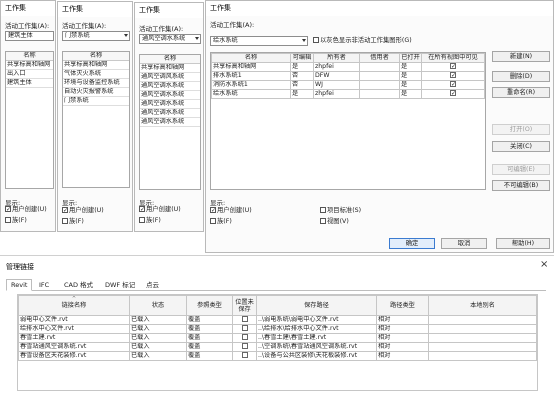 Image resolution: width=554 pixels, height=393 pixels. What do you see at coordinates (334, 222) in the screenshot?
I see `views-checkbox: 视图(V)` at bounding box center [334, 222].